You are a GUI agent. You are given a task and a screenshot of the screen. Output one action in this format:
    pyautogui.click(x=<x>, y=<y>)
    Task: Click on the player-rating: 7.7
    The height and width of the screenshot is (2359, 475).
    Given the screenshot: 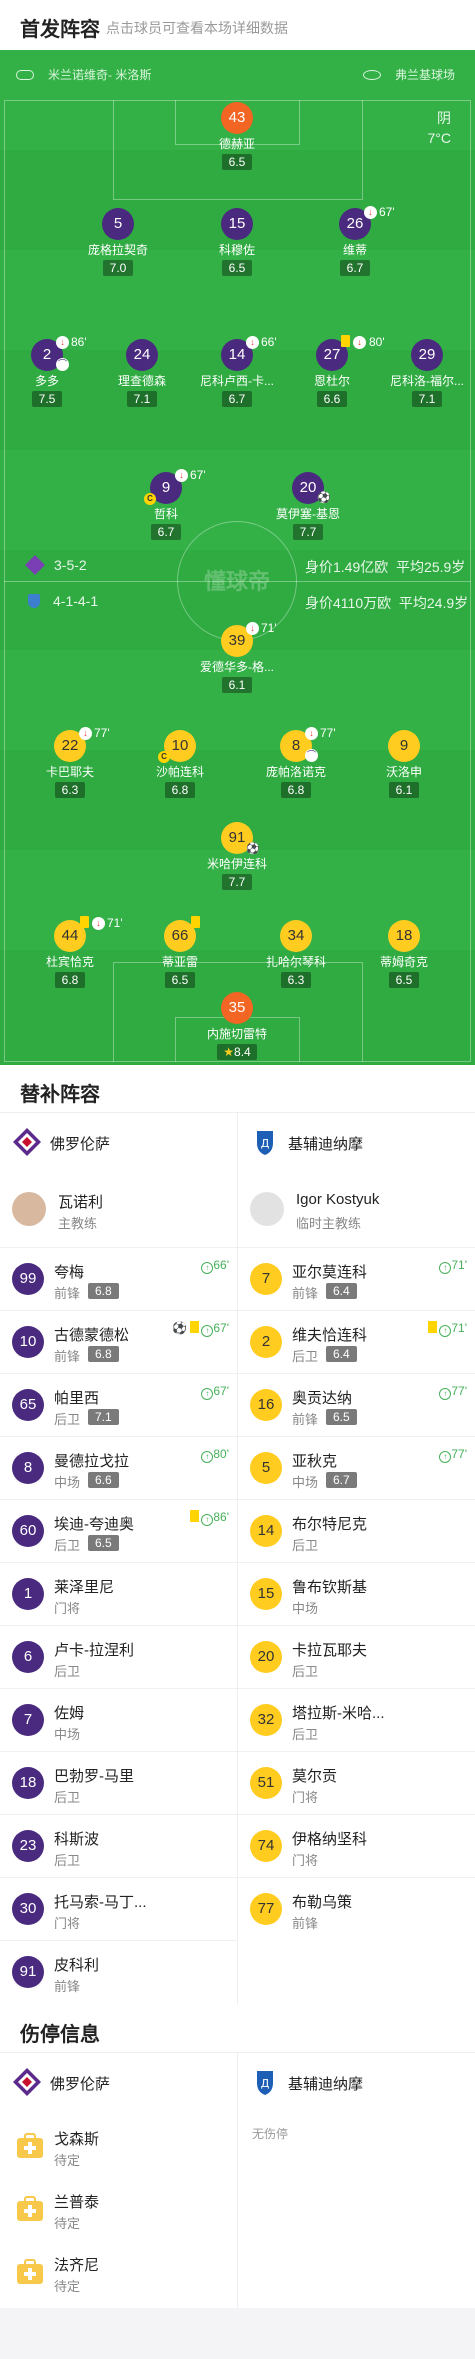 What is the action you would take?
    pyautogui.click(x=237, y=882)
    